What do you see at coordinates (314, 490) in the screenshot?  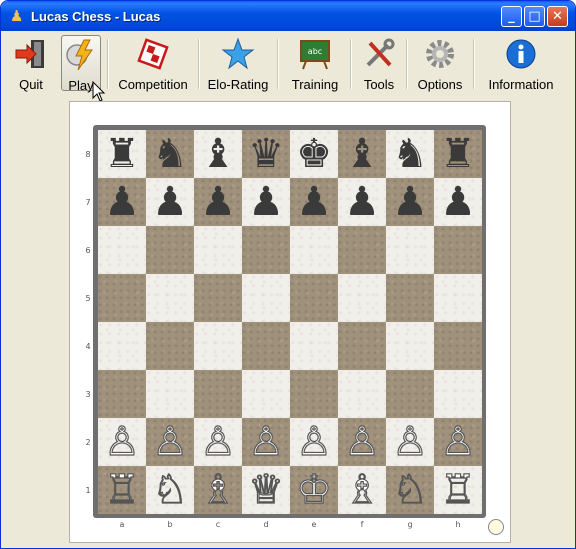 I see `chess-piece: ♔` at bounding box center [314, 490].